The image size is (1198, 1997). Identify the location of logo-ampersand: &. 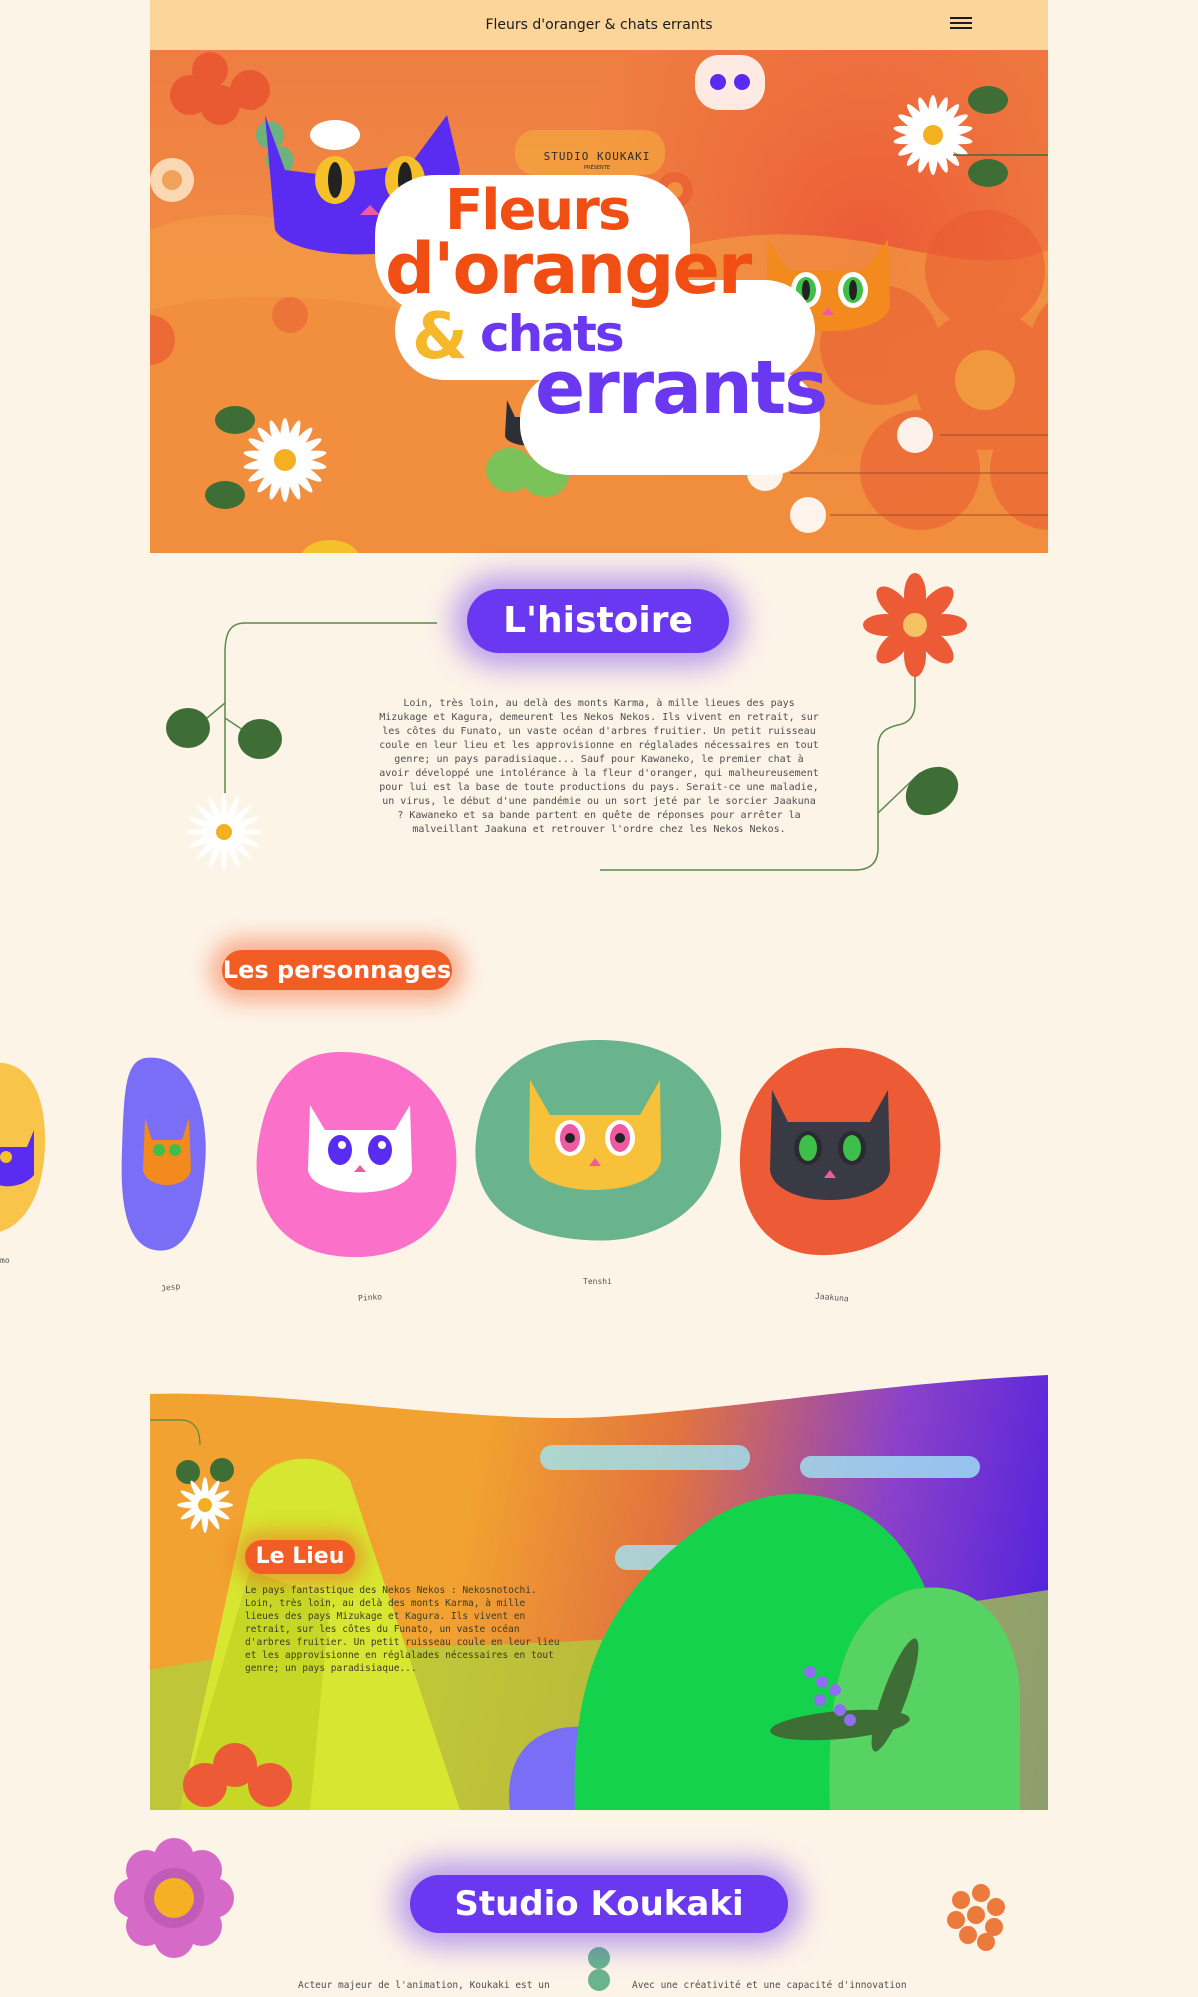
(440, 337).